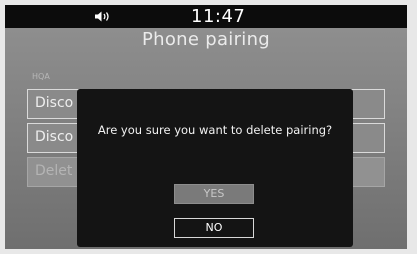 The width and height of the screenshot is (417, 254). I want to click on yes-button: YES, so click(214, 194).